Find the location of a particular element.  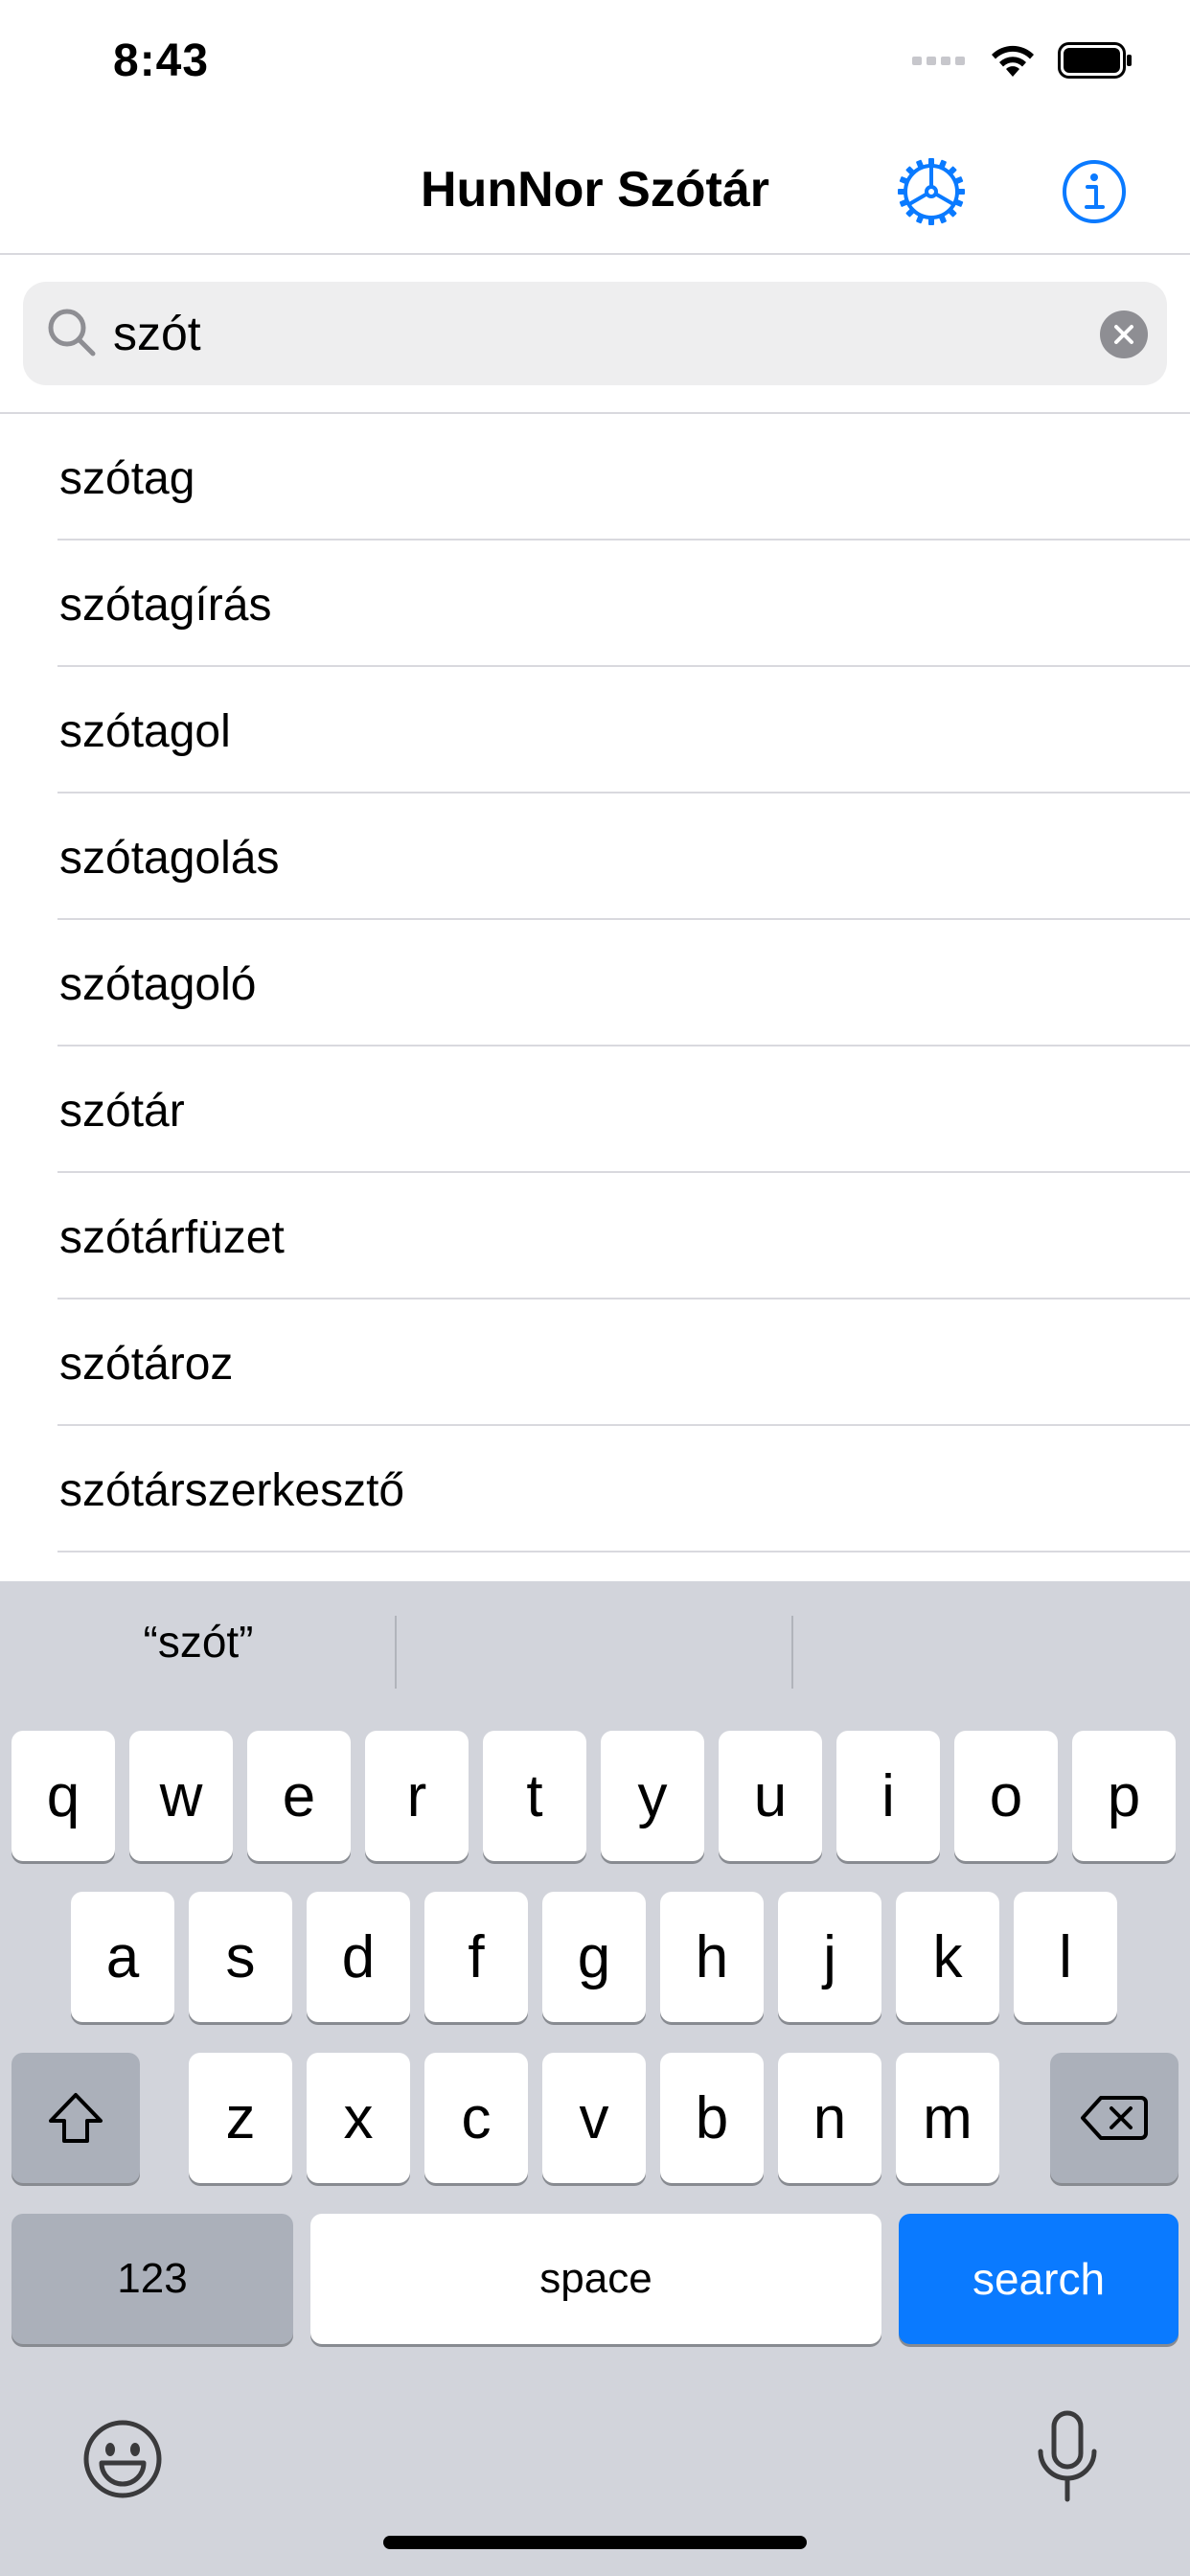

list-item-label: szótárszerkesztő is located at coordinates (232, 1490).